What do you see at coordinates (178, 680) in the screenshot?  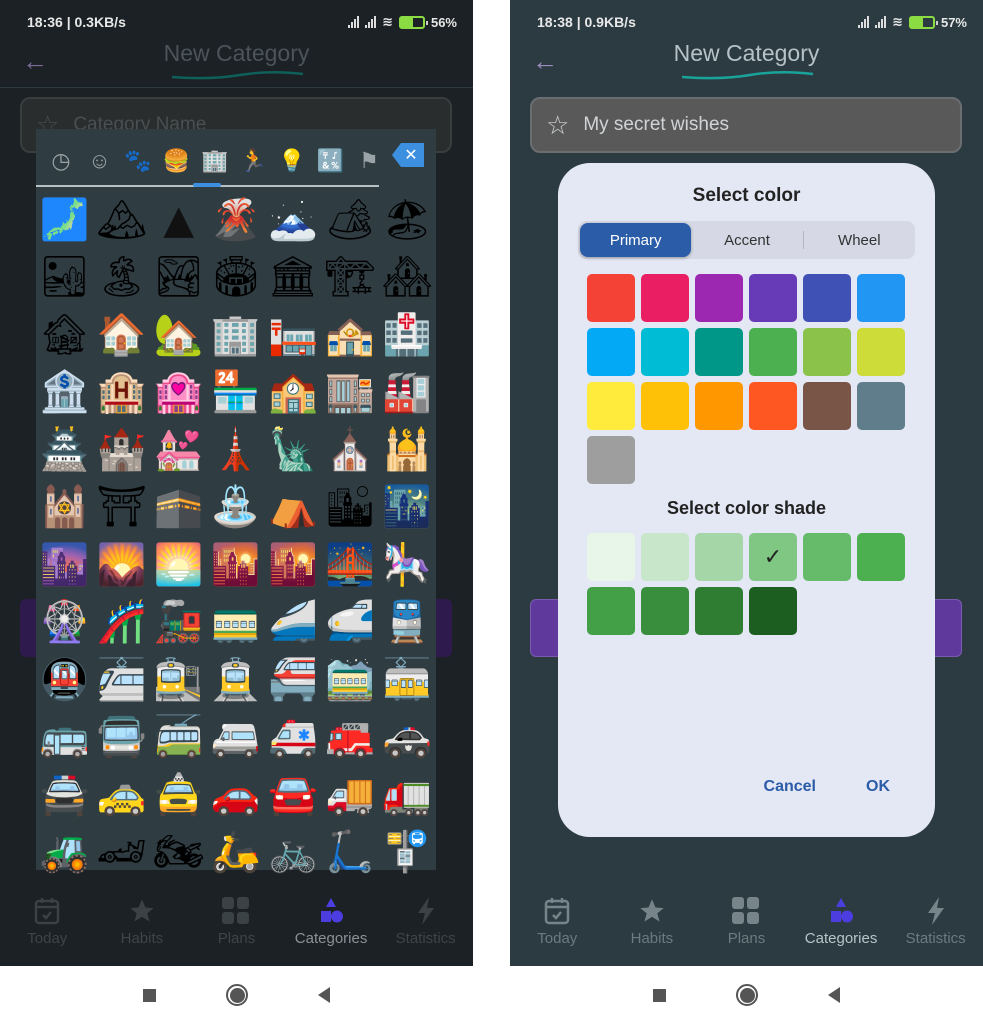 I see `emoji-item: 🚉` at bounding box center [178, 680].